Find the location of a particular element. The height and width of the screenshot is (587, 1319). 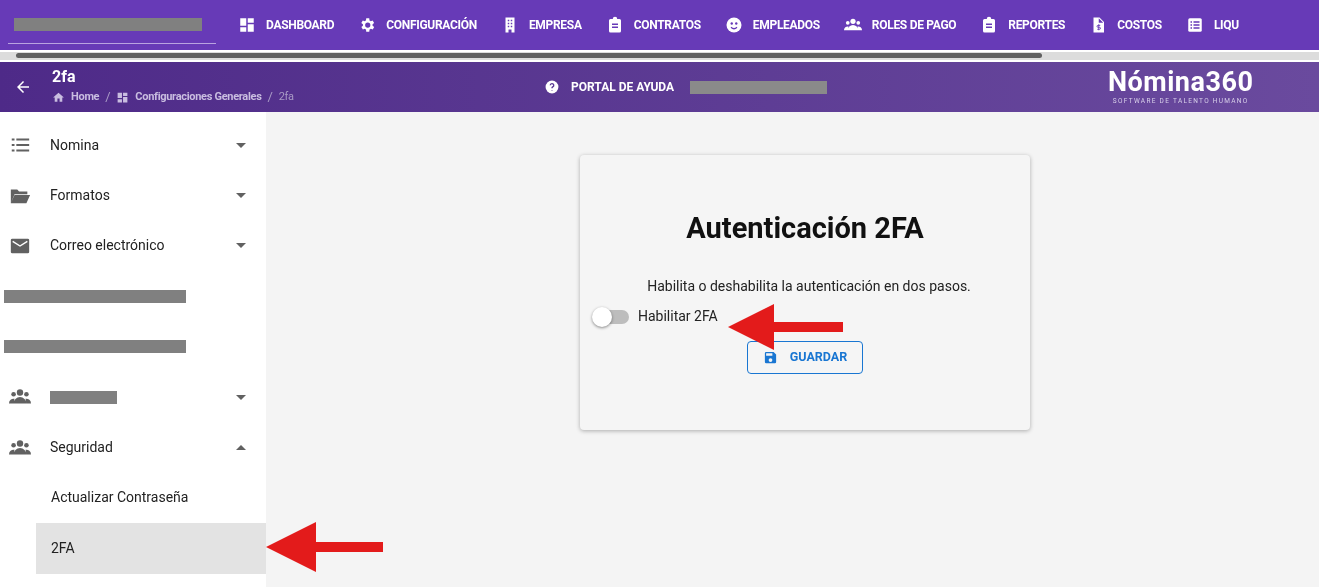

submenu-item: 2FA is located at coordinates (151, 548).